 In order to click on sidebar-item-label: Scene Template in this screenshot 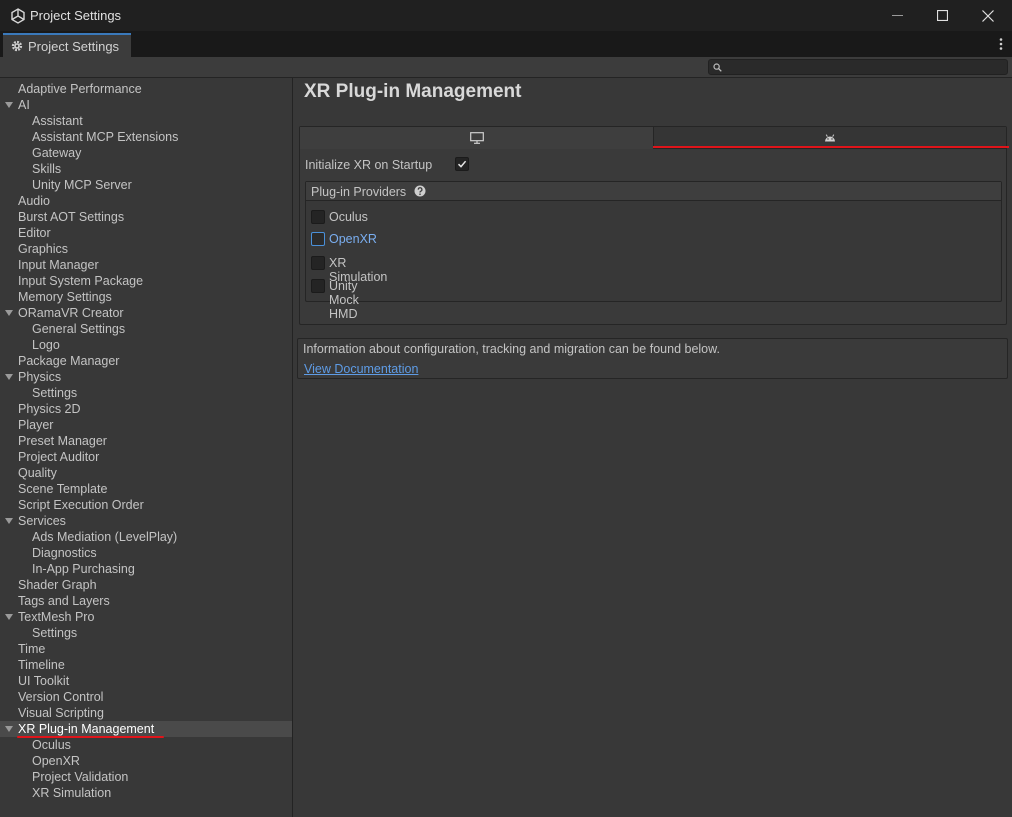, I will do `click(63, 489)`.